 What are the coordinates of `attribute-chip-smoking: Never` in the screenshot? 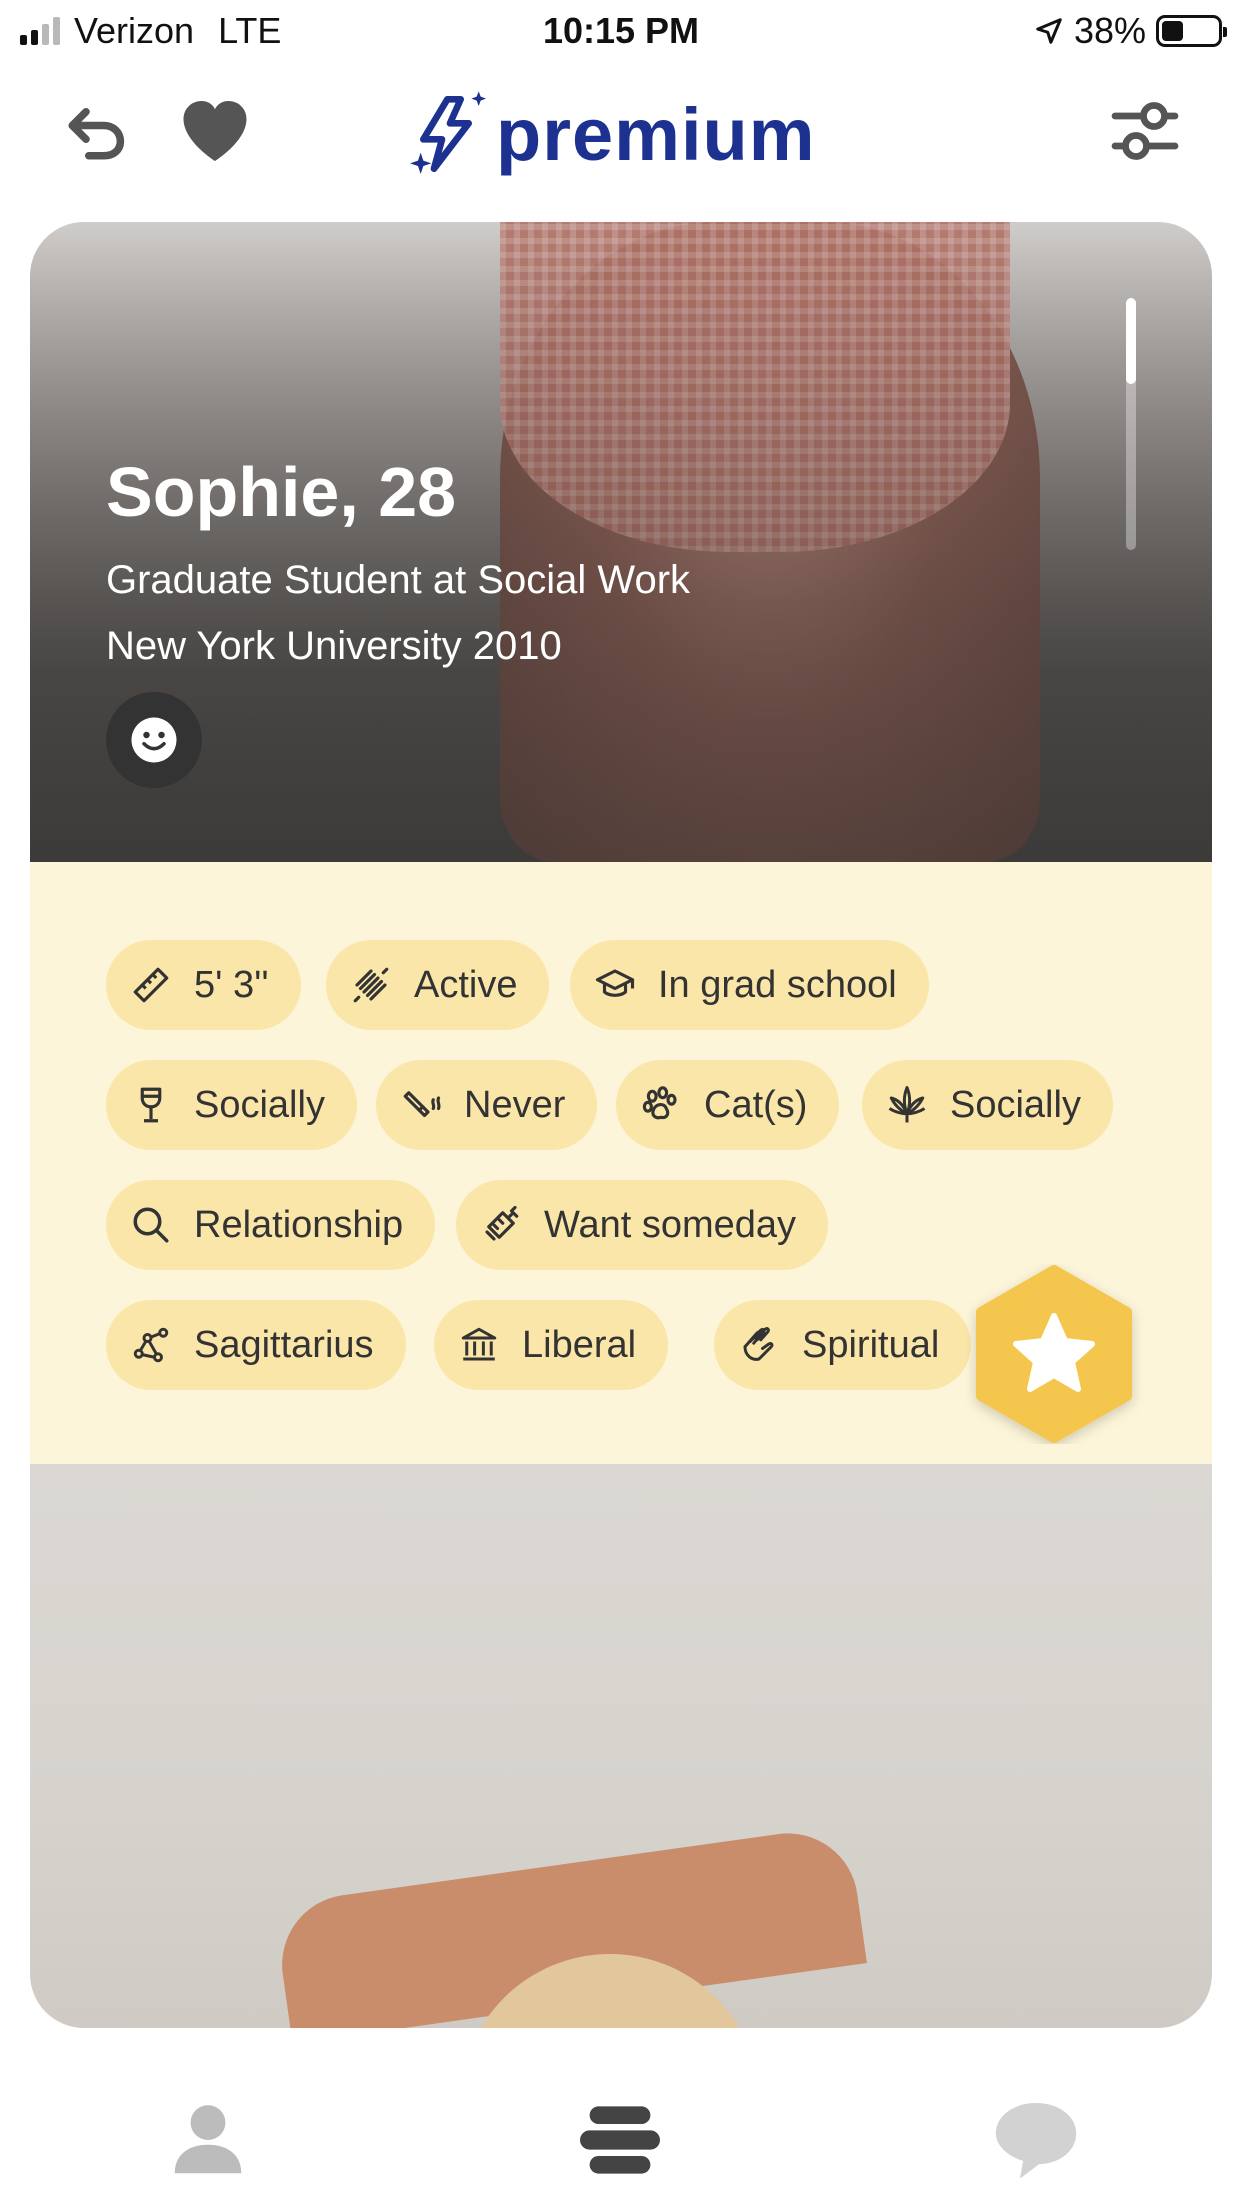 It's located at (487, 1105).